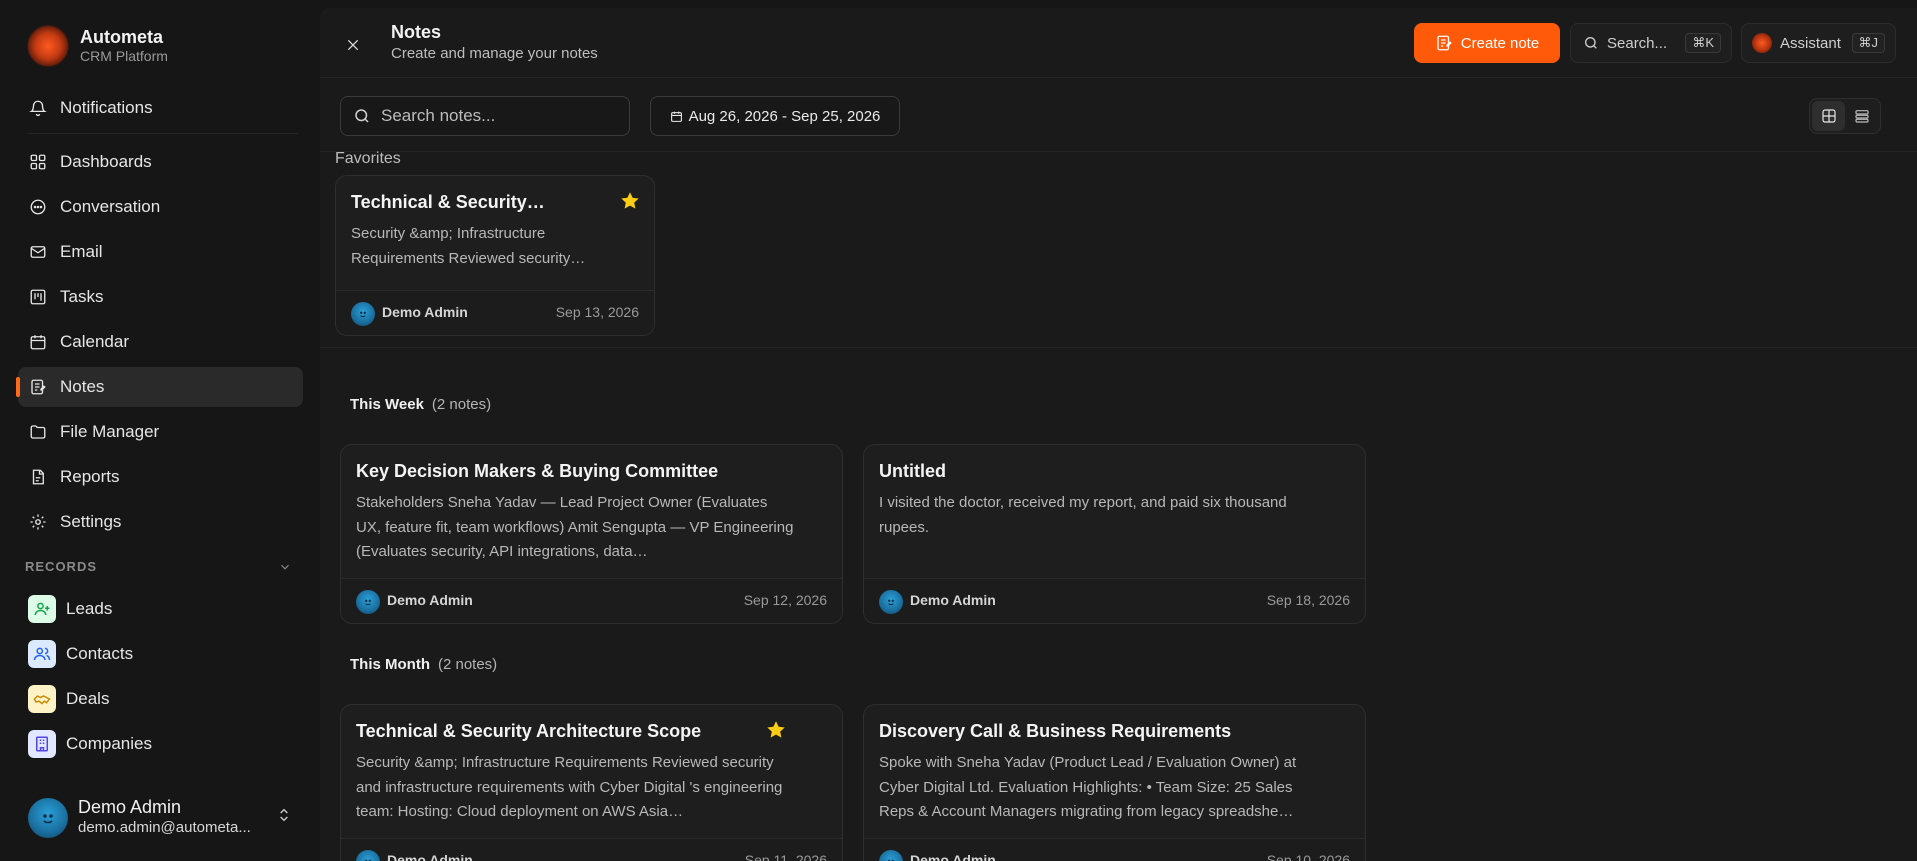  What do you see at coordinates (591, 600) in the screenshot?
I see `note-footer: Demo Admin Sep 12, 2026` at bounding box center [591, 600].